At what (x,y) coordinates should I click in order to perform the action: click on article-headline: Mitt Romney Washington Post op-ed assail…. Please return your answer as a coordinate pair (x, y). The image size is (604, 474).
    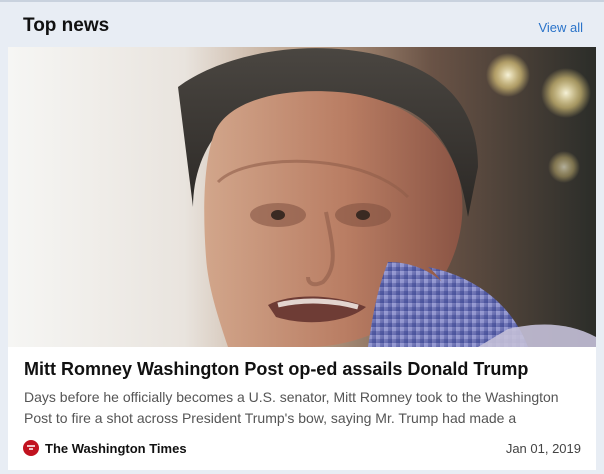
    Looking at the image, I should click on (304, 369).